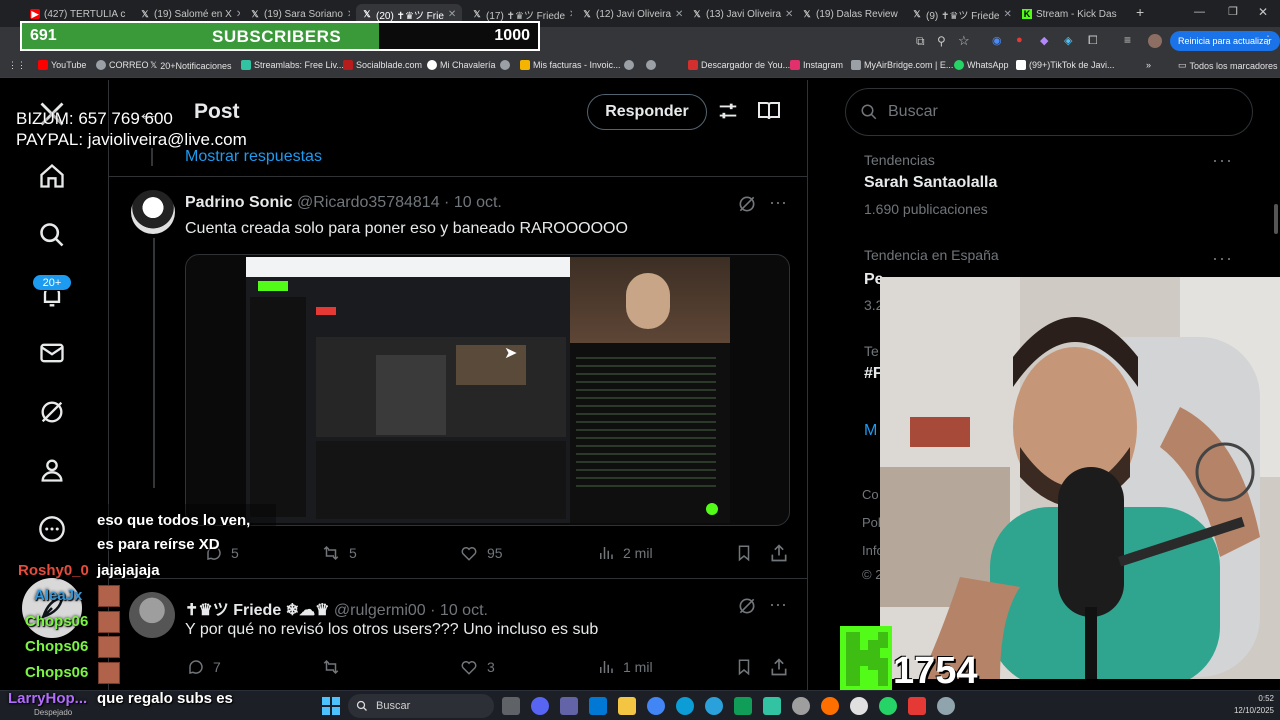  I want to click on extension-icon: ●, so click(1019, 40).